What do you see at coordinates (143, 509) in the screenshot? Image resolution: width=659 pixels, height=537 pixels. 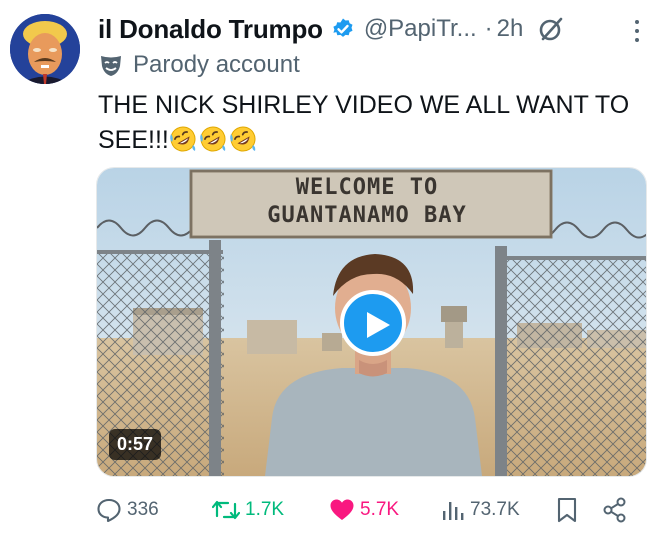 I see `reply-count: 336` at bounding box center [143, 509].